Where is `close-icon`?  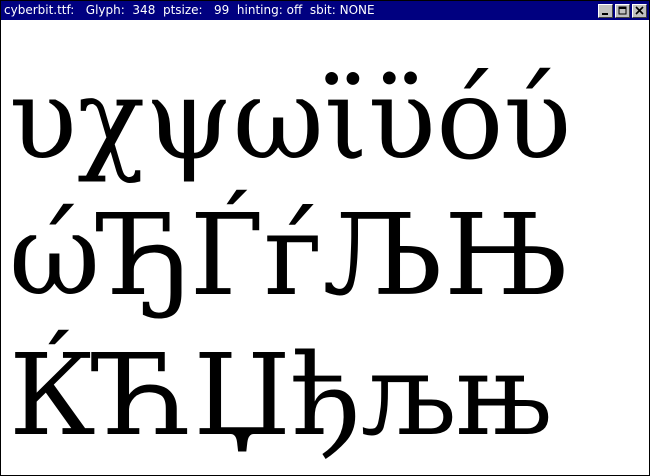
close-icon is located at coordinates (639, 10).